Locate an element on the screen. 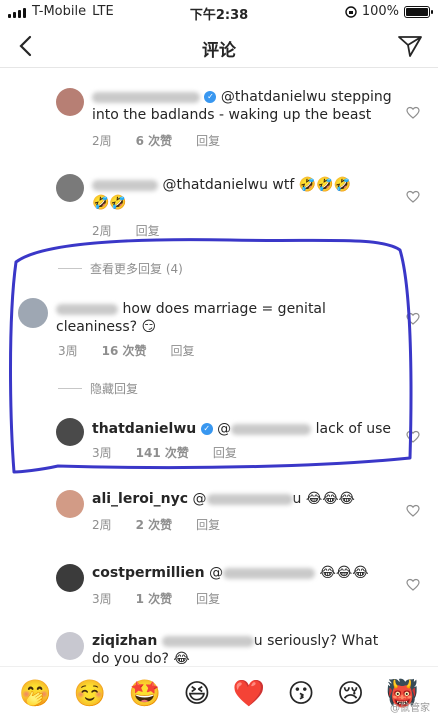 This screenshot has height=720, width=438. likes-count: 2 次赞 is located at coordinates (154, 524).